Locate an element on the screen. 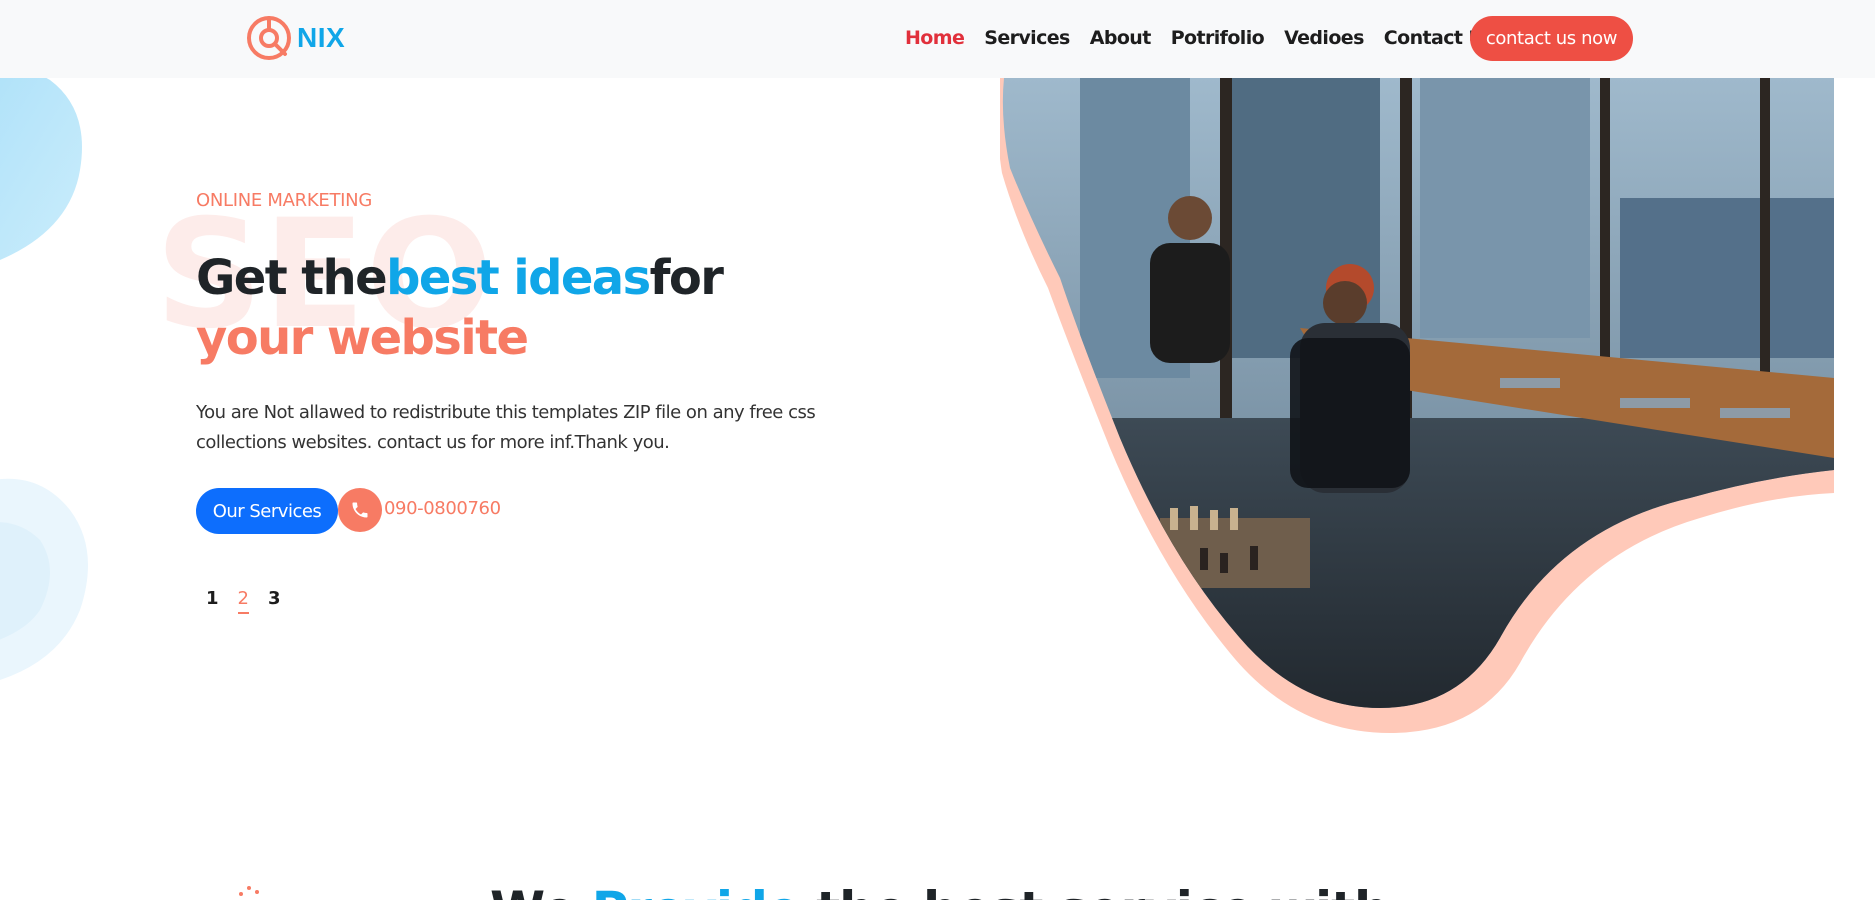  hero-title-part2: best ideas is located at coordinates (518, 278).